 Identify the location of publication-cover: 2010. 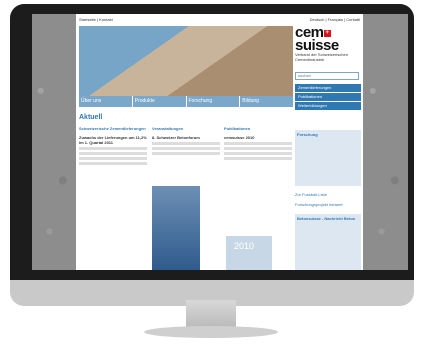
(249, 253).